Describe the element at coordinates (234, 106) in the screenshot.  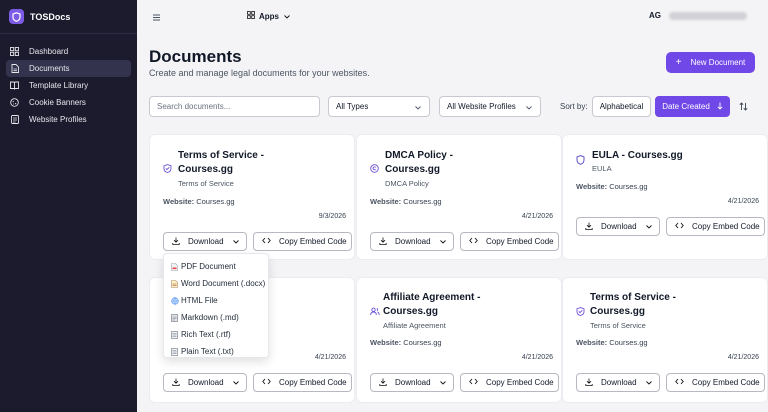
I see `search-input` at that location.